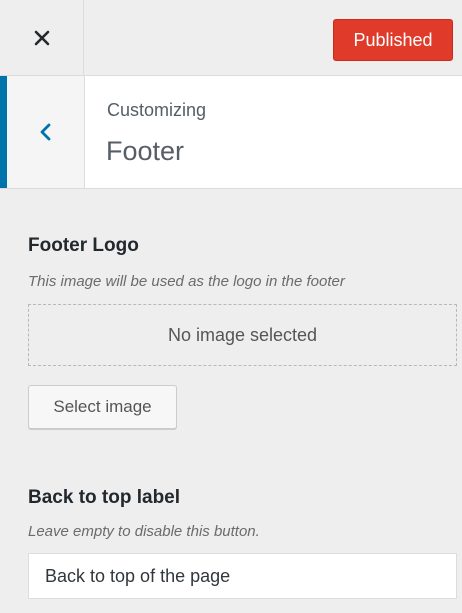 The image size is (462, 613). I want to click on close-customizer-button, so click(42, 37).